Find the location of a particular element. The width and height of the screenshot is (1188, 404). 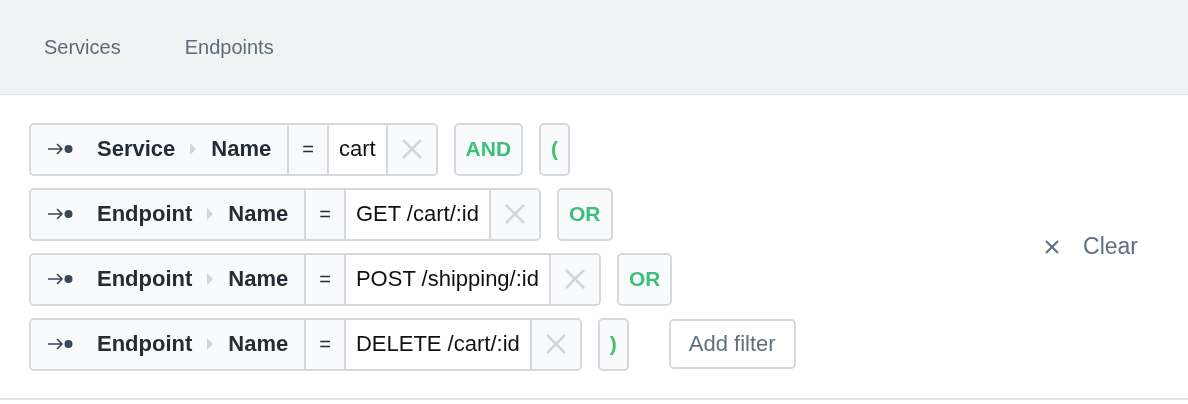

filter-field-selector: Service Name is located at coordinates (160, 149).